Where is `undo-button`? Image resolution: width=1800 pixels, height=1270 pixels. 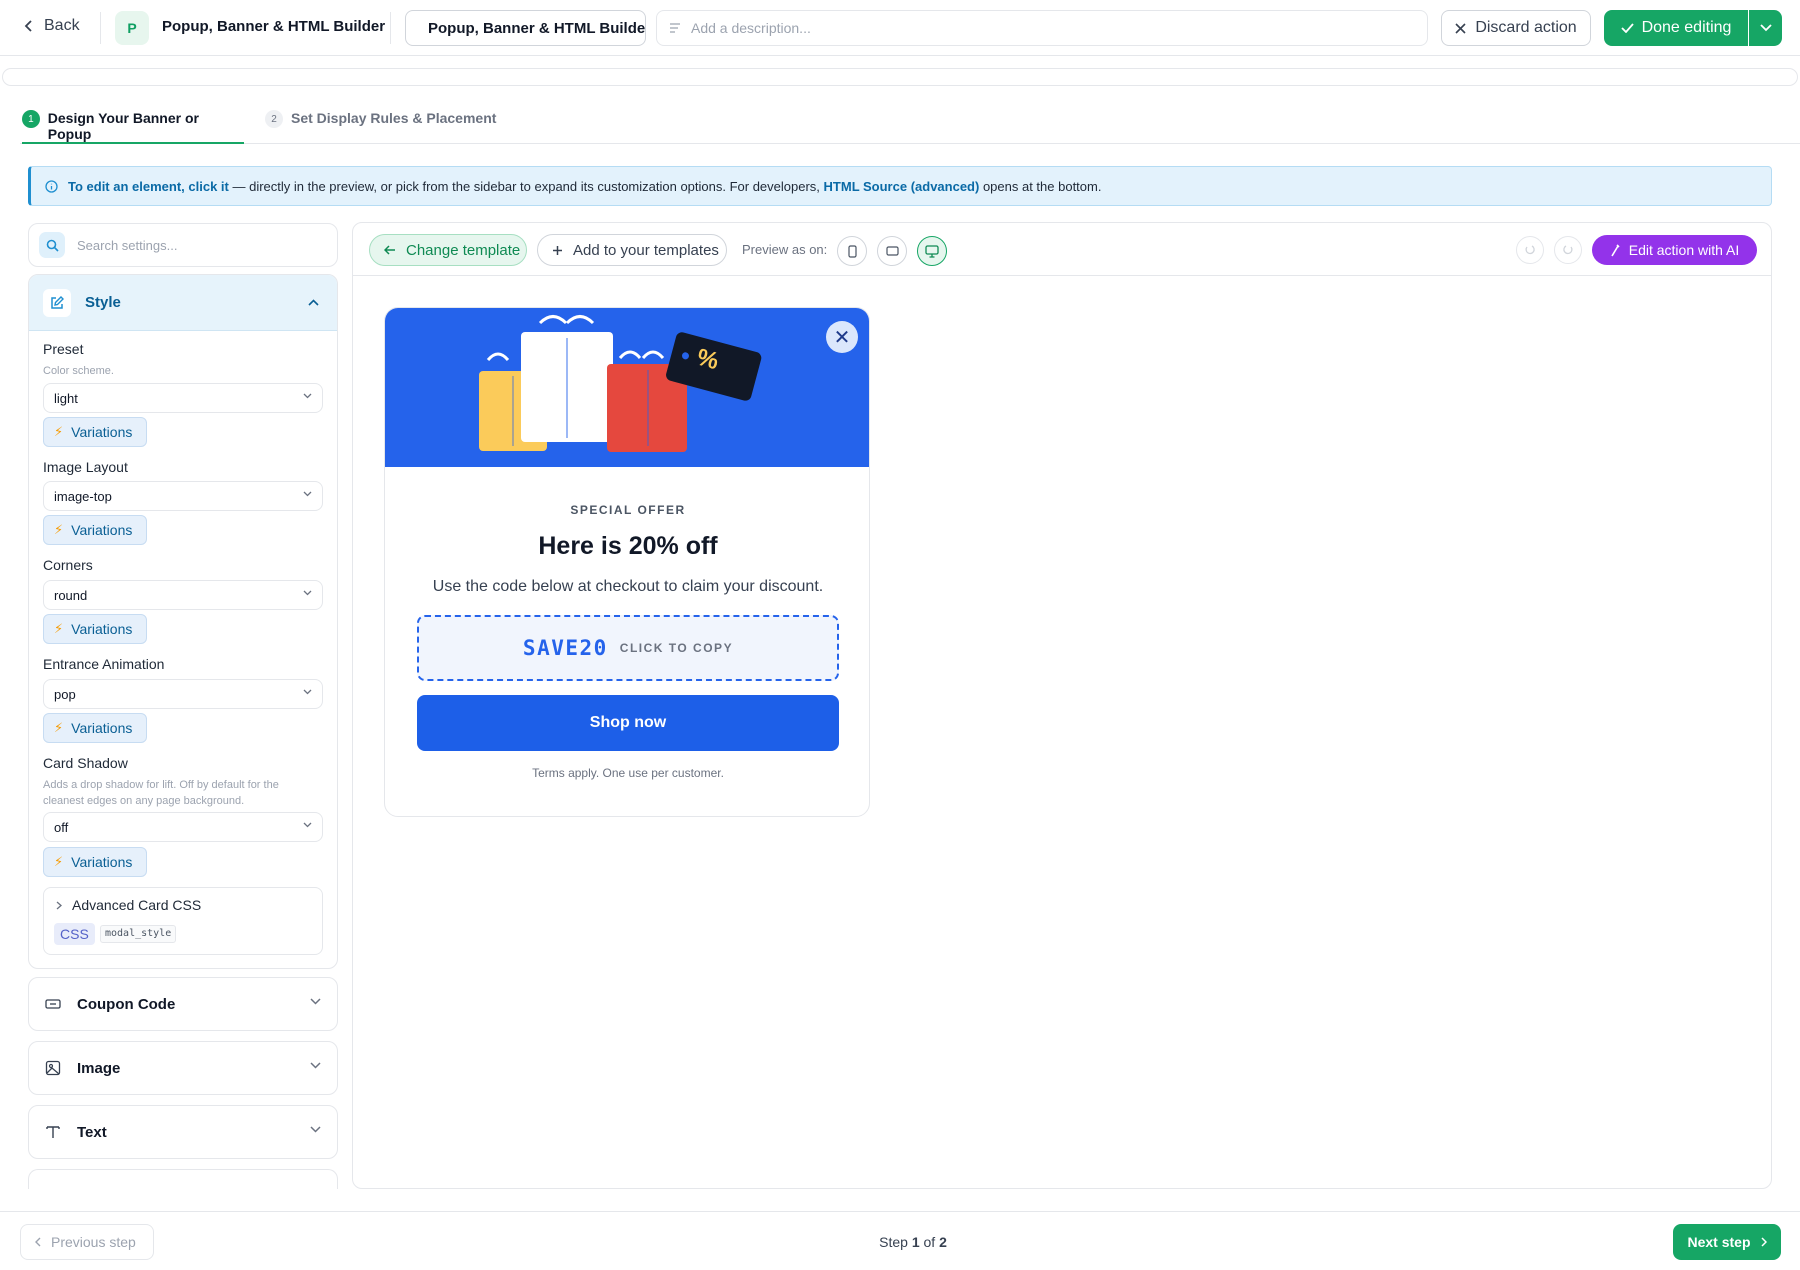
undo-button is located at coordinates (1530, 250).